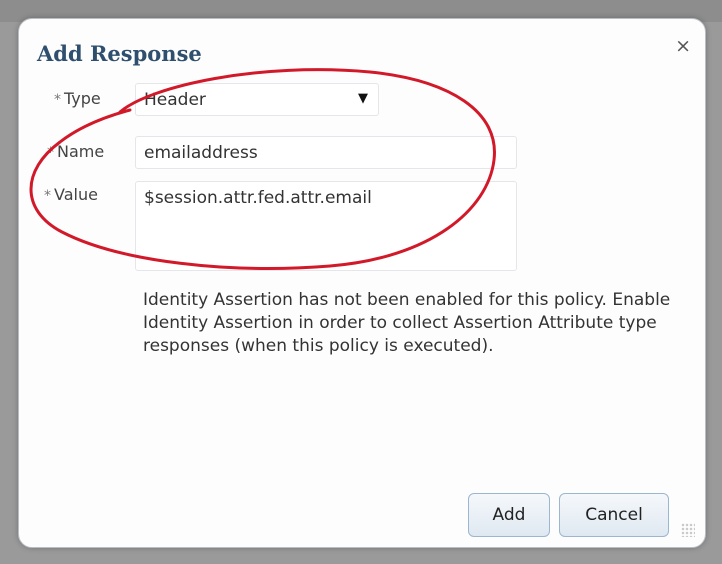  I want to click on name-label: Name, so click(81, 151).